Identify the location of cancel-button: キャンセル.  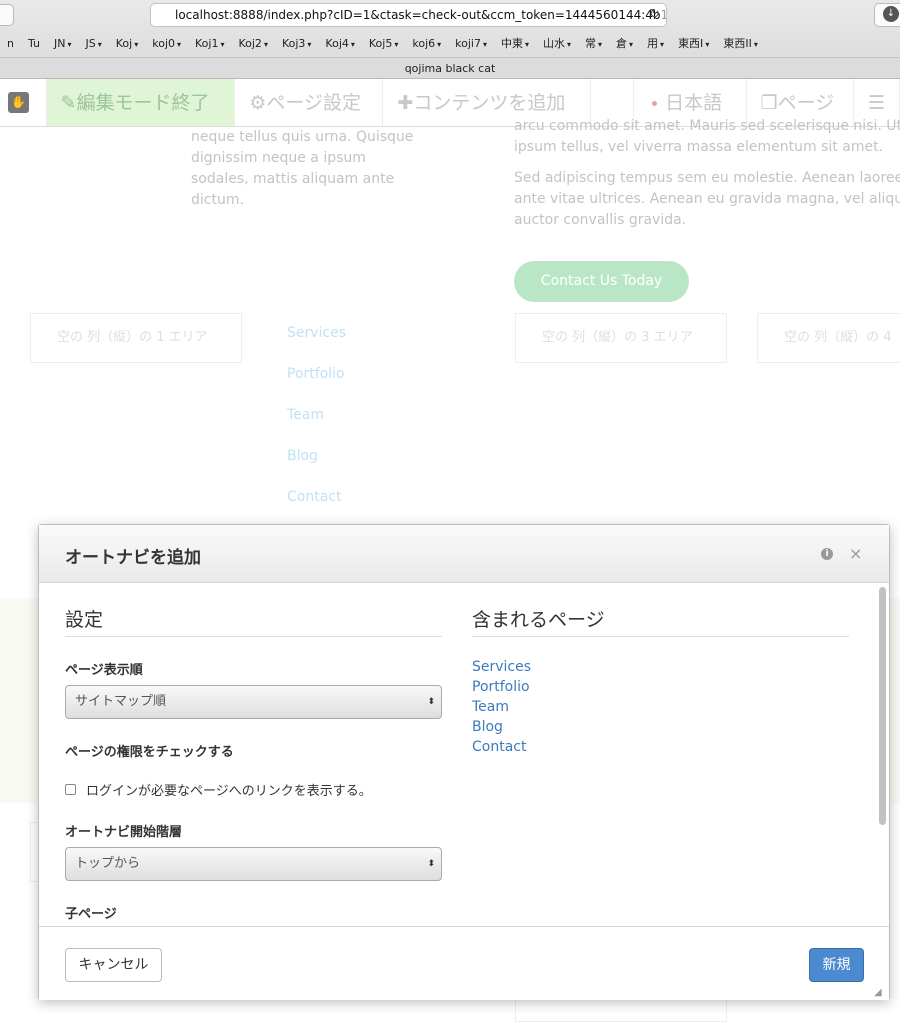
(113, 965).